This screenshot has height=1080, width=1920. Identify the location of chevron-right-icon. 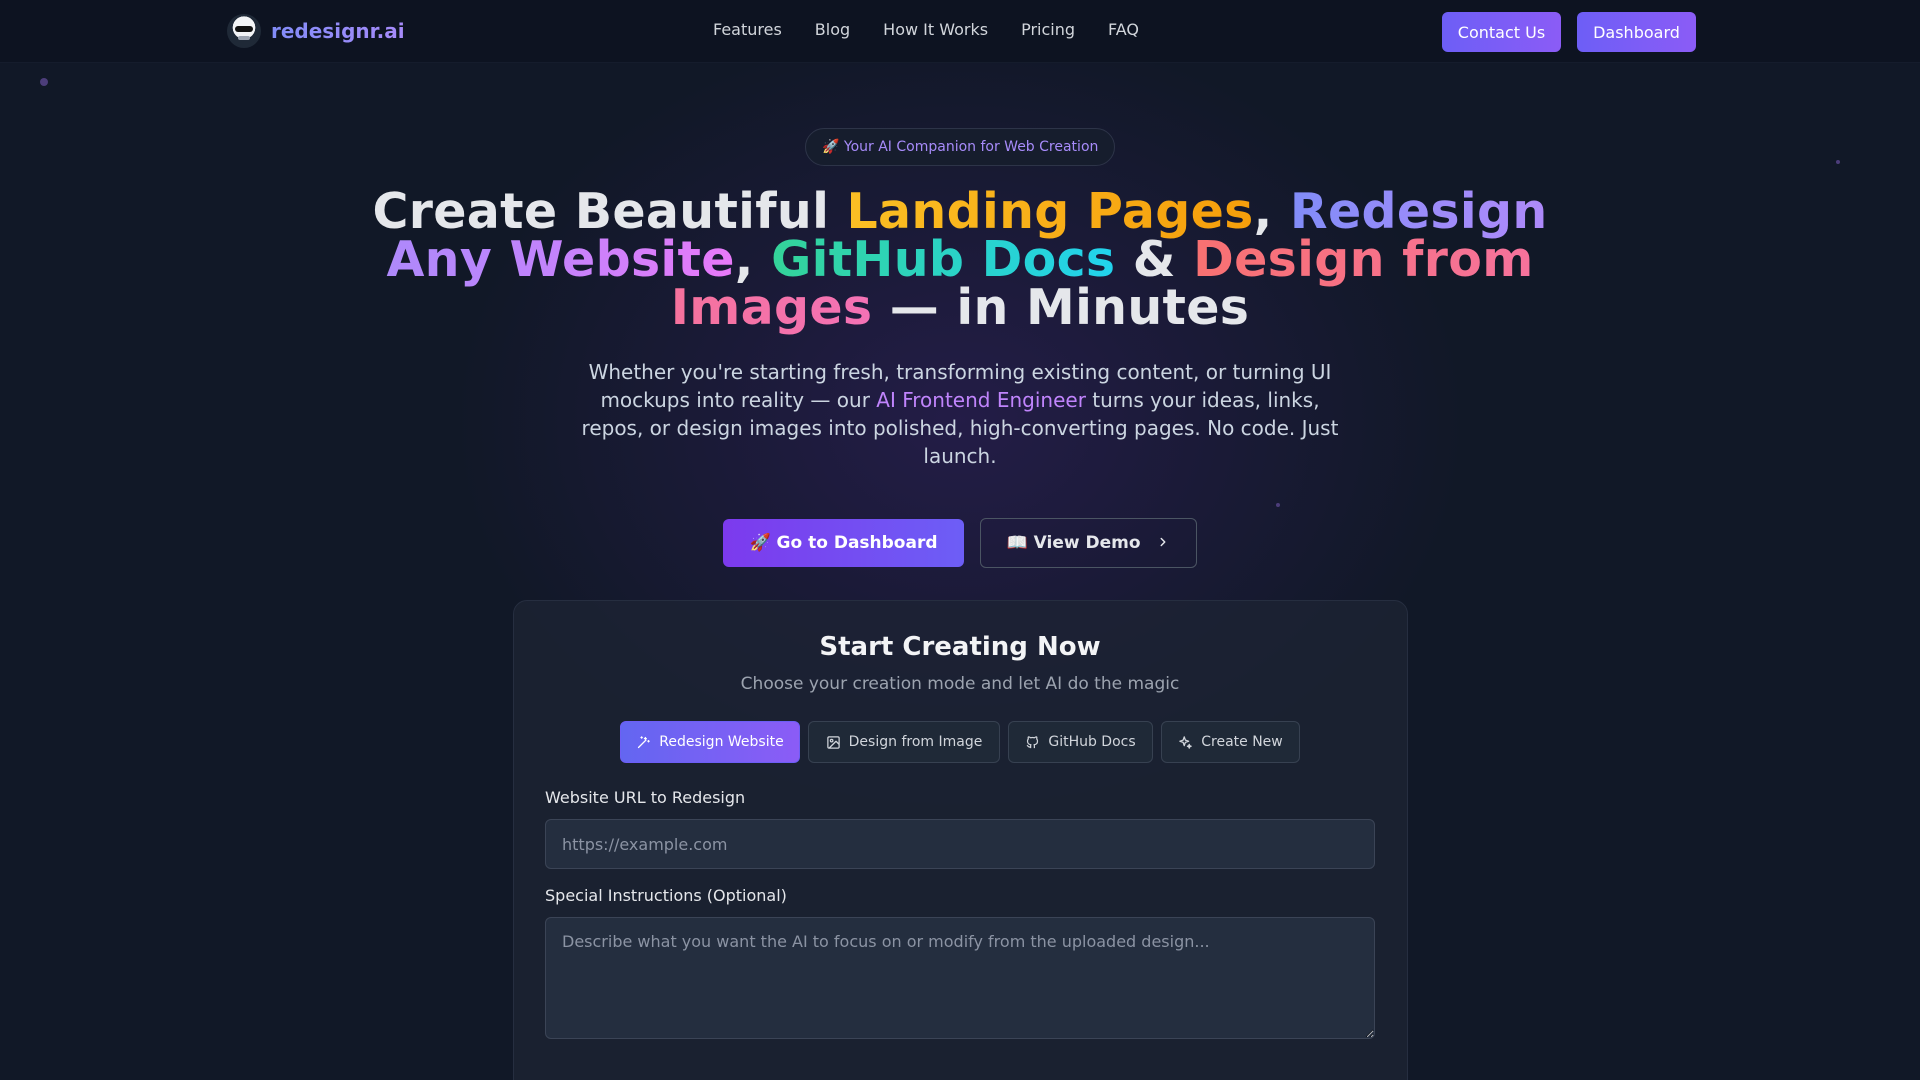
(1163, 542).